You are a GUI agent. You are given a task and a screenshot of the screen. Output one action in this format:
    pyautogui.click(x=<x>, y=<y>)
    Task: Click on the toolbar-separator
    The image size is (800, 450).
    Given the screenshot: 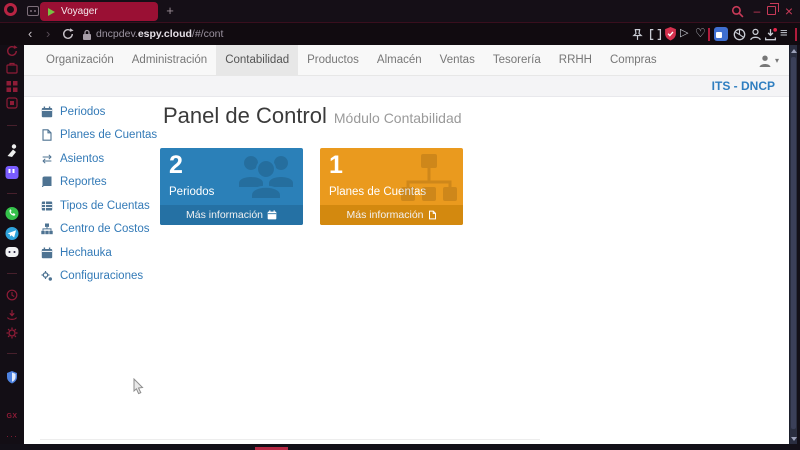 What is the action you would take?
    pyautogui.click(x=709, y=34)
    